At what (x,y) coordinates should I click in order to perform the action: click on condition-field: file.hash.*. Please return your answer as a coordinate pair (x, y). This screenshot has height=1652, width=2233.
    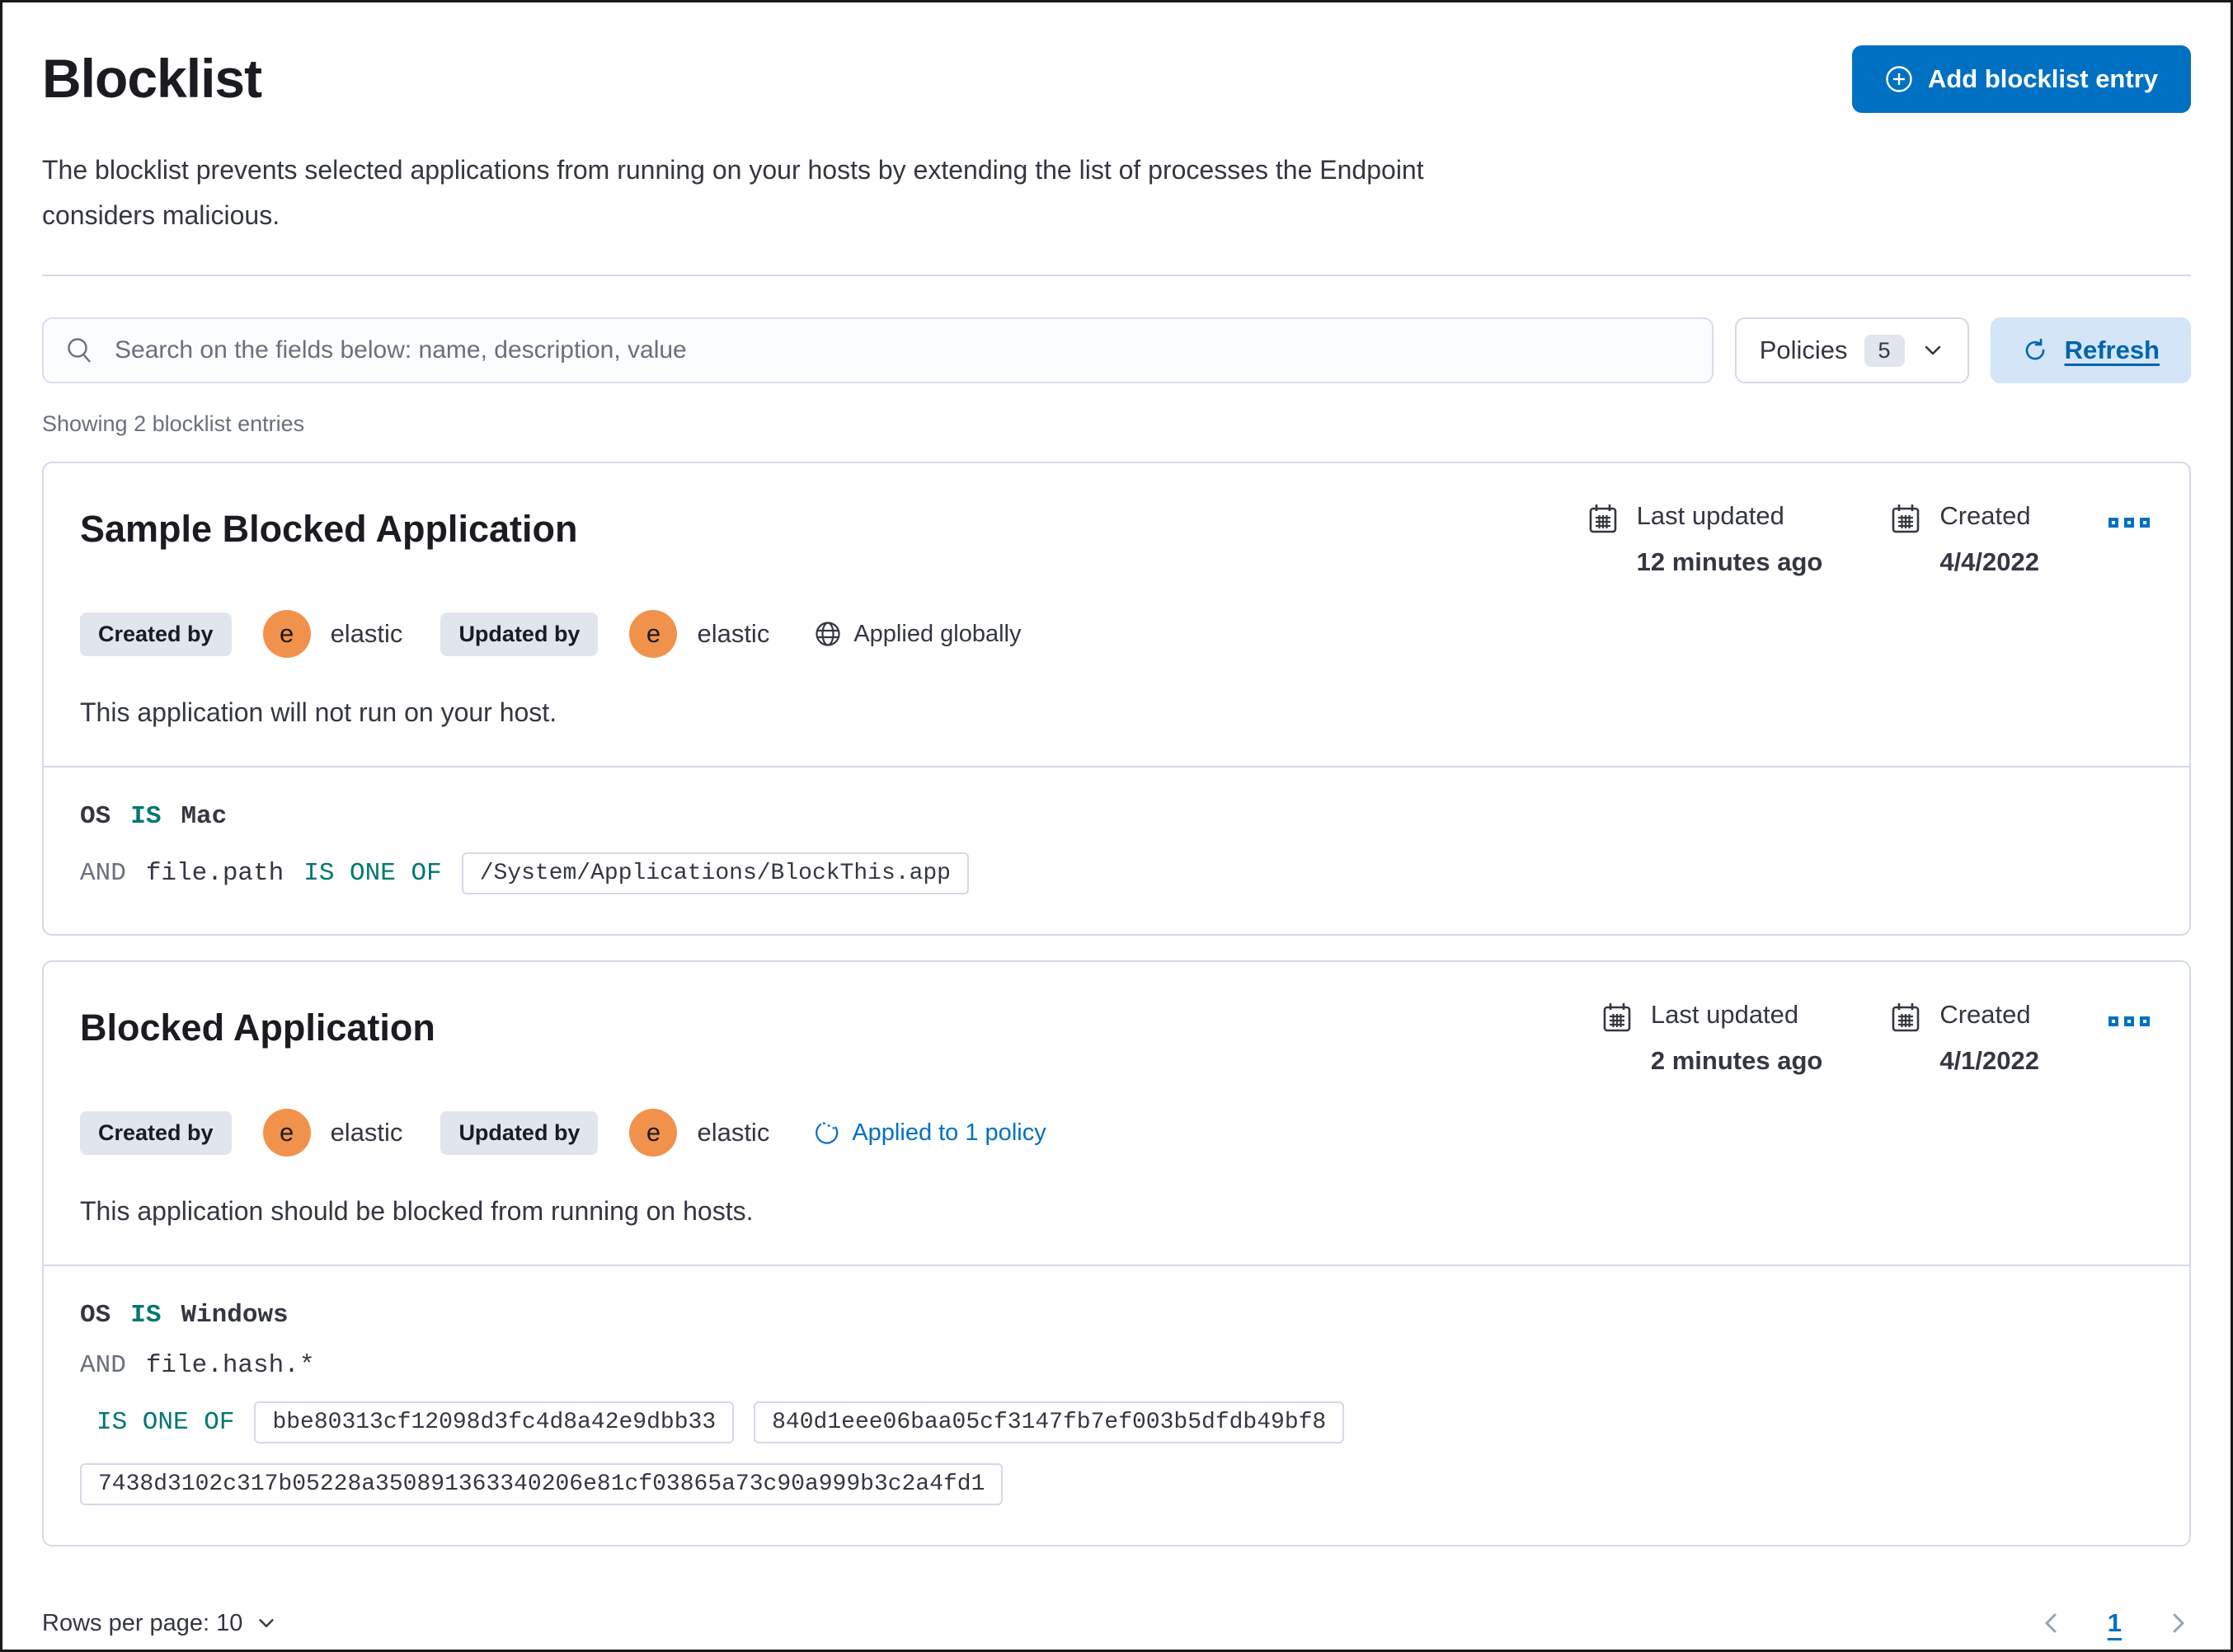
    Looking at the image, I should click on (230, 1365).